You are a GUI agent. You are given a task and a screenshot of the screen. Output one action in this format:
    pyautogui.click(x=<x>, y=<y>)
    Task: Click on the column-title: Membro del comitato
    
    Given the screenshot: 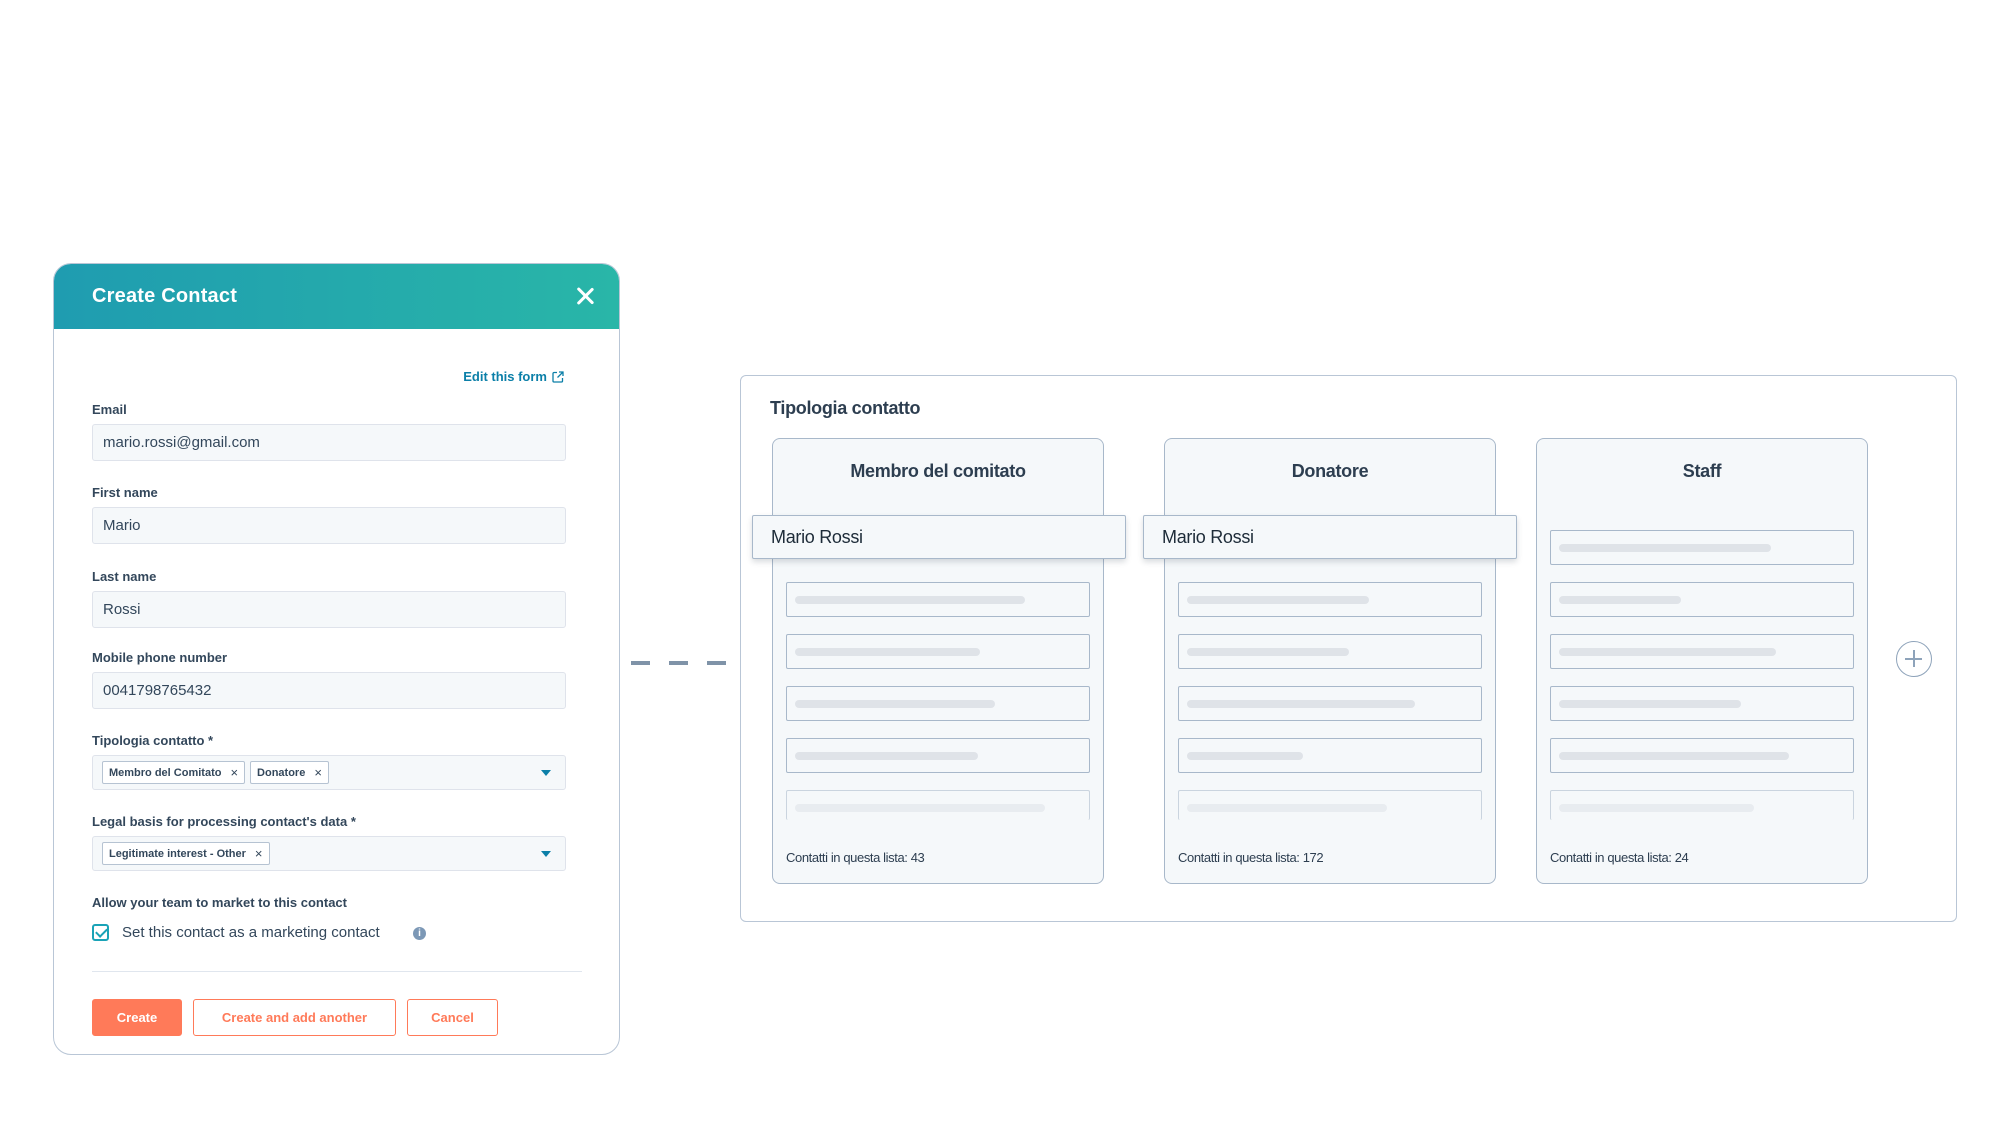 What is the action you would take?
    pyautogui.click(x=938, y=471)
    